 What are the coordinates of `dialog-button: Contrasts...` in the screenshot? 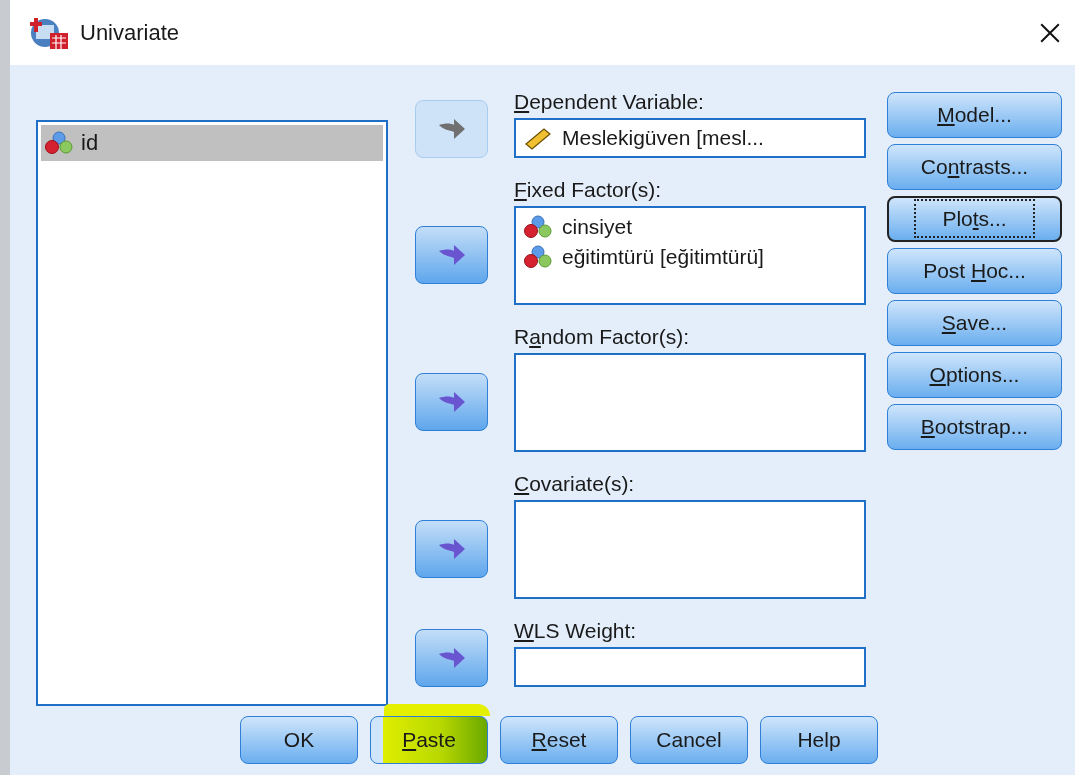 It's located at (974, 167).